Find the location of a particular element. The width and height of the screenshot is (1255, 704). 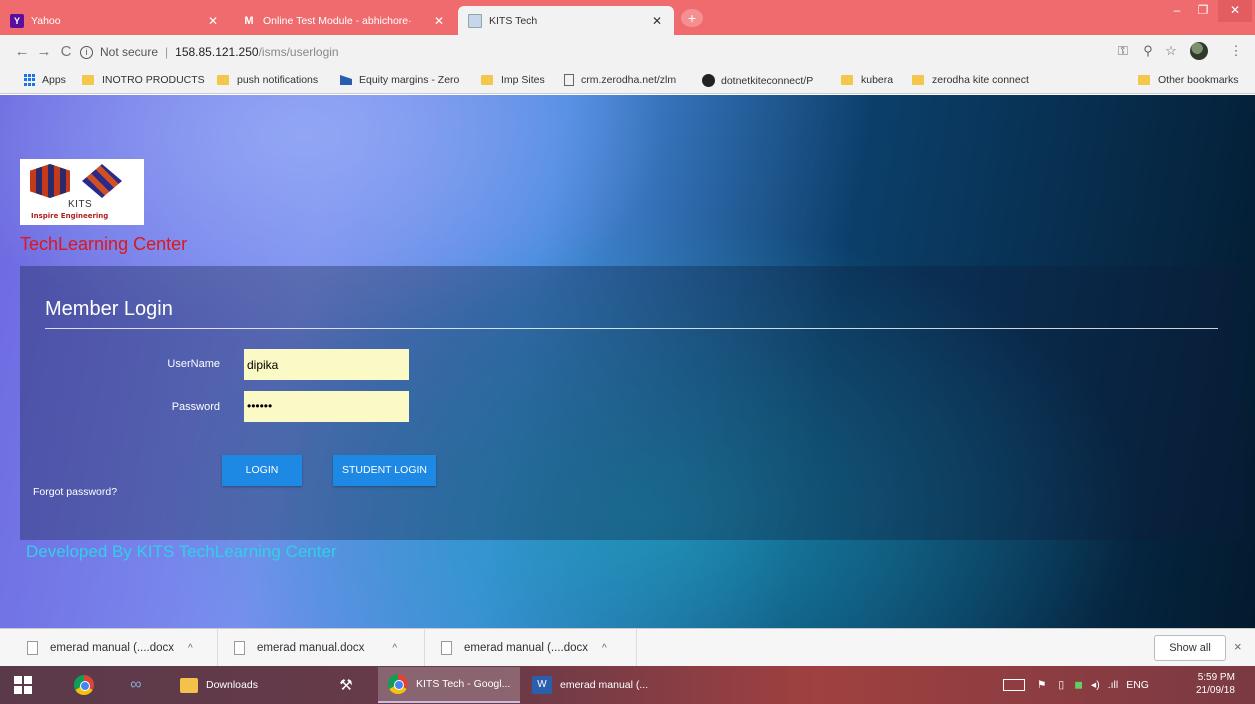

clock-date: 21/09/18 is located at coordinates (1215, 690).